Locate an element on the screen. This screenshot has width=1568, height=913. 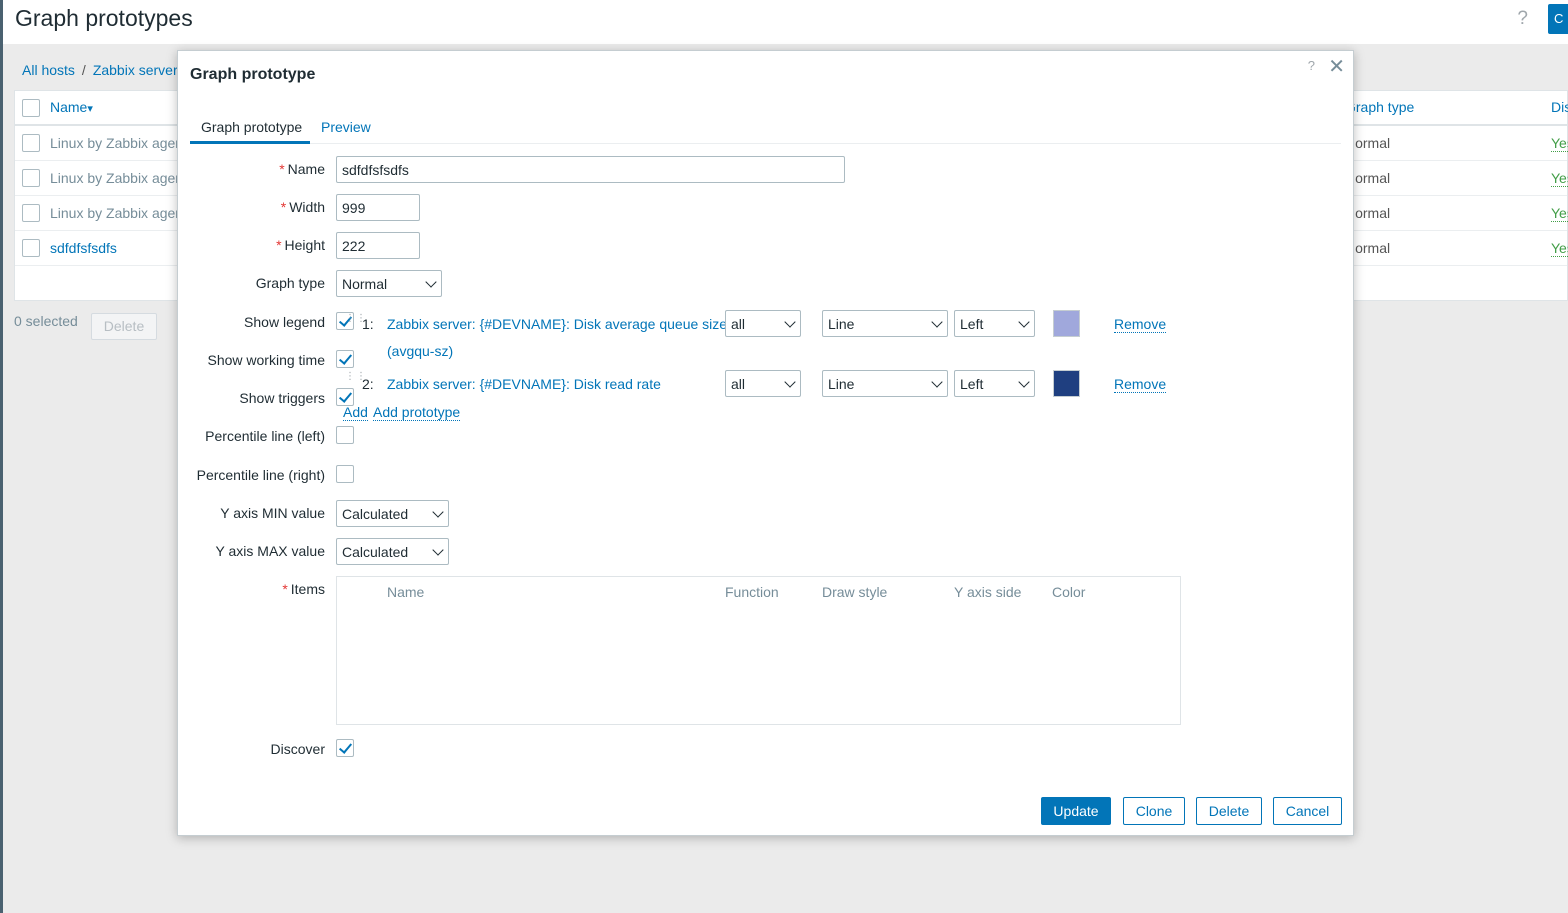
column-name: Name▾ is located at coordinates (71, 107).